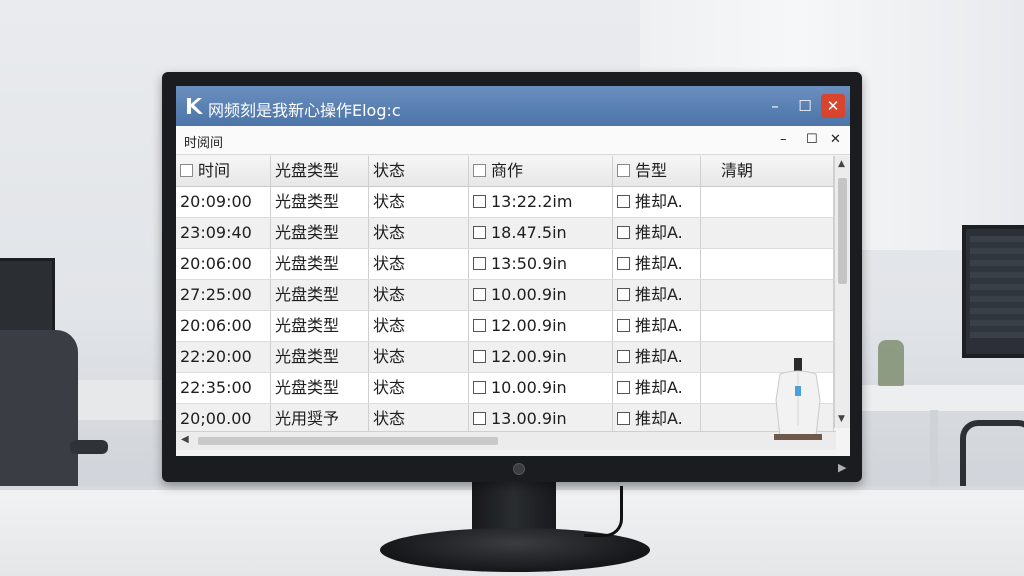 The image size is (1024, 576). I want to click on table-row: 20:09:00 光盘类型 状态 13:22.2im 推却A., so click(505, 202).